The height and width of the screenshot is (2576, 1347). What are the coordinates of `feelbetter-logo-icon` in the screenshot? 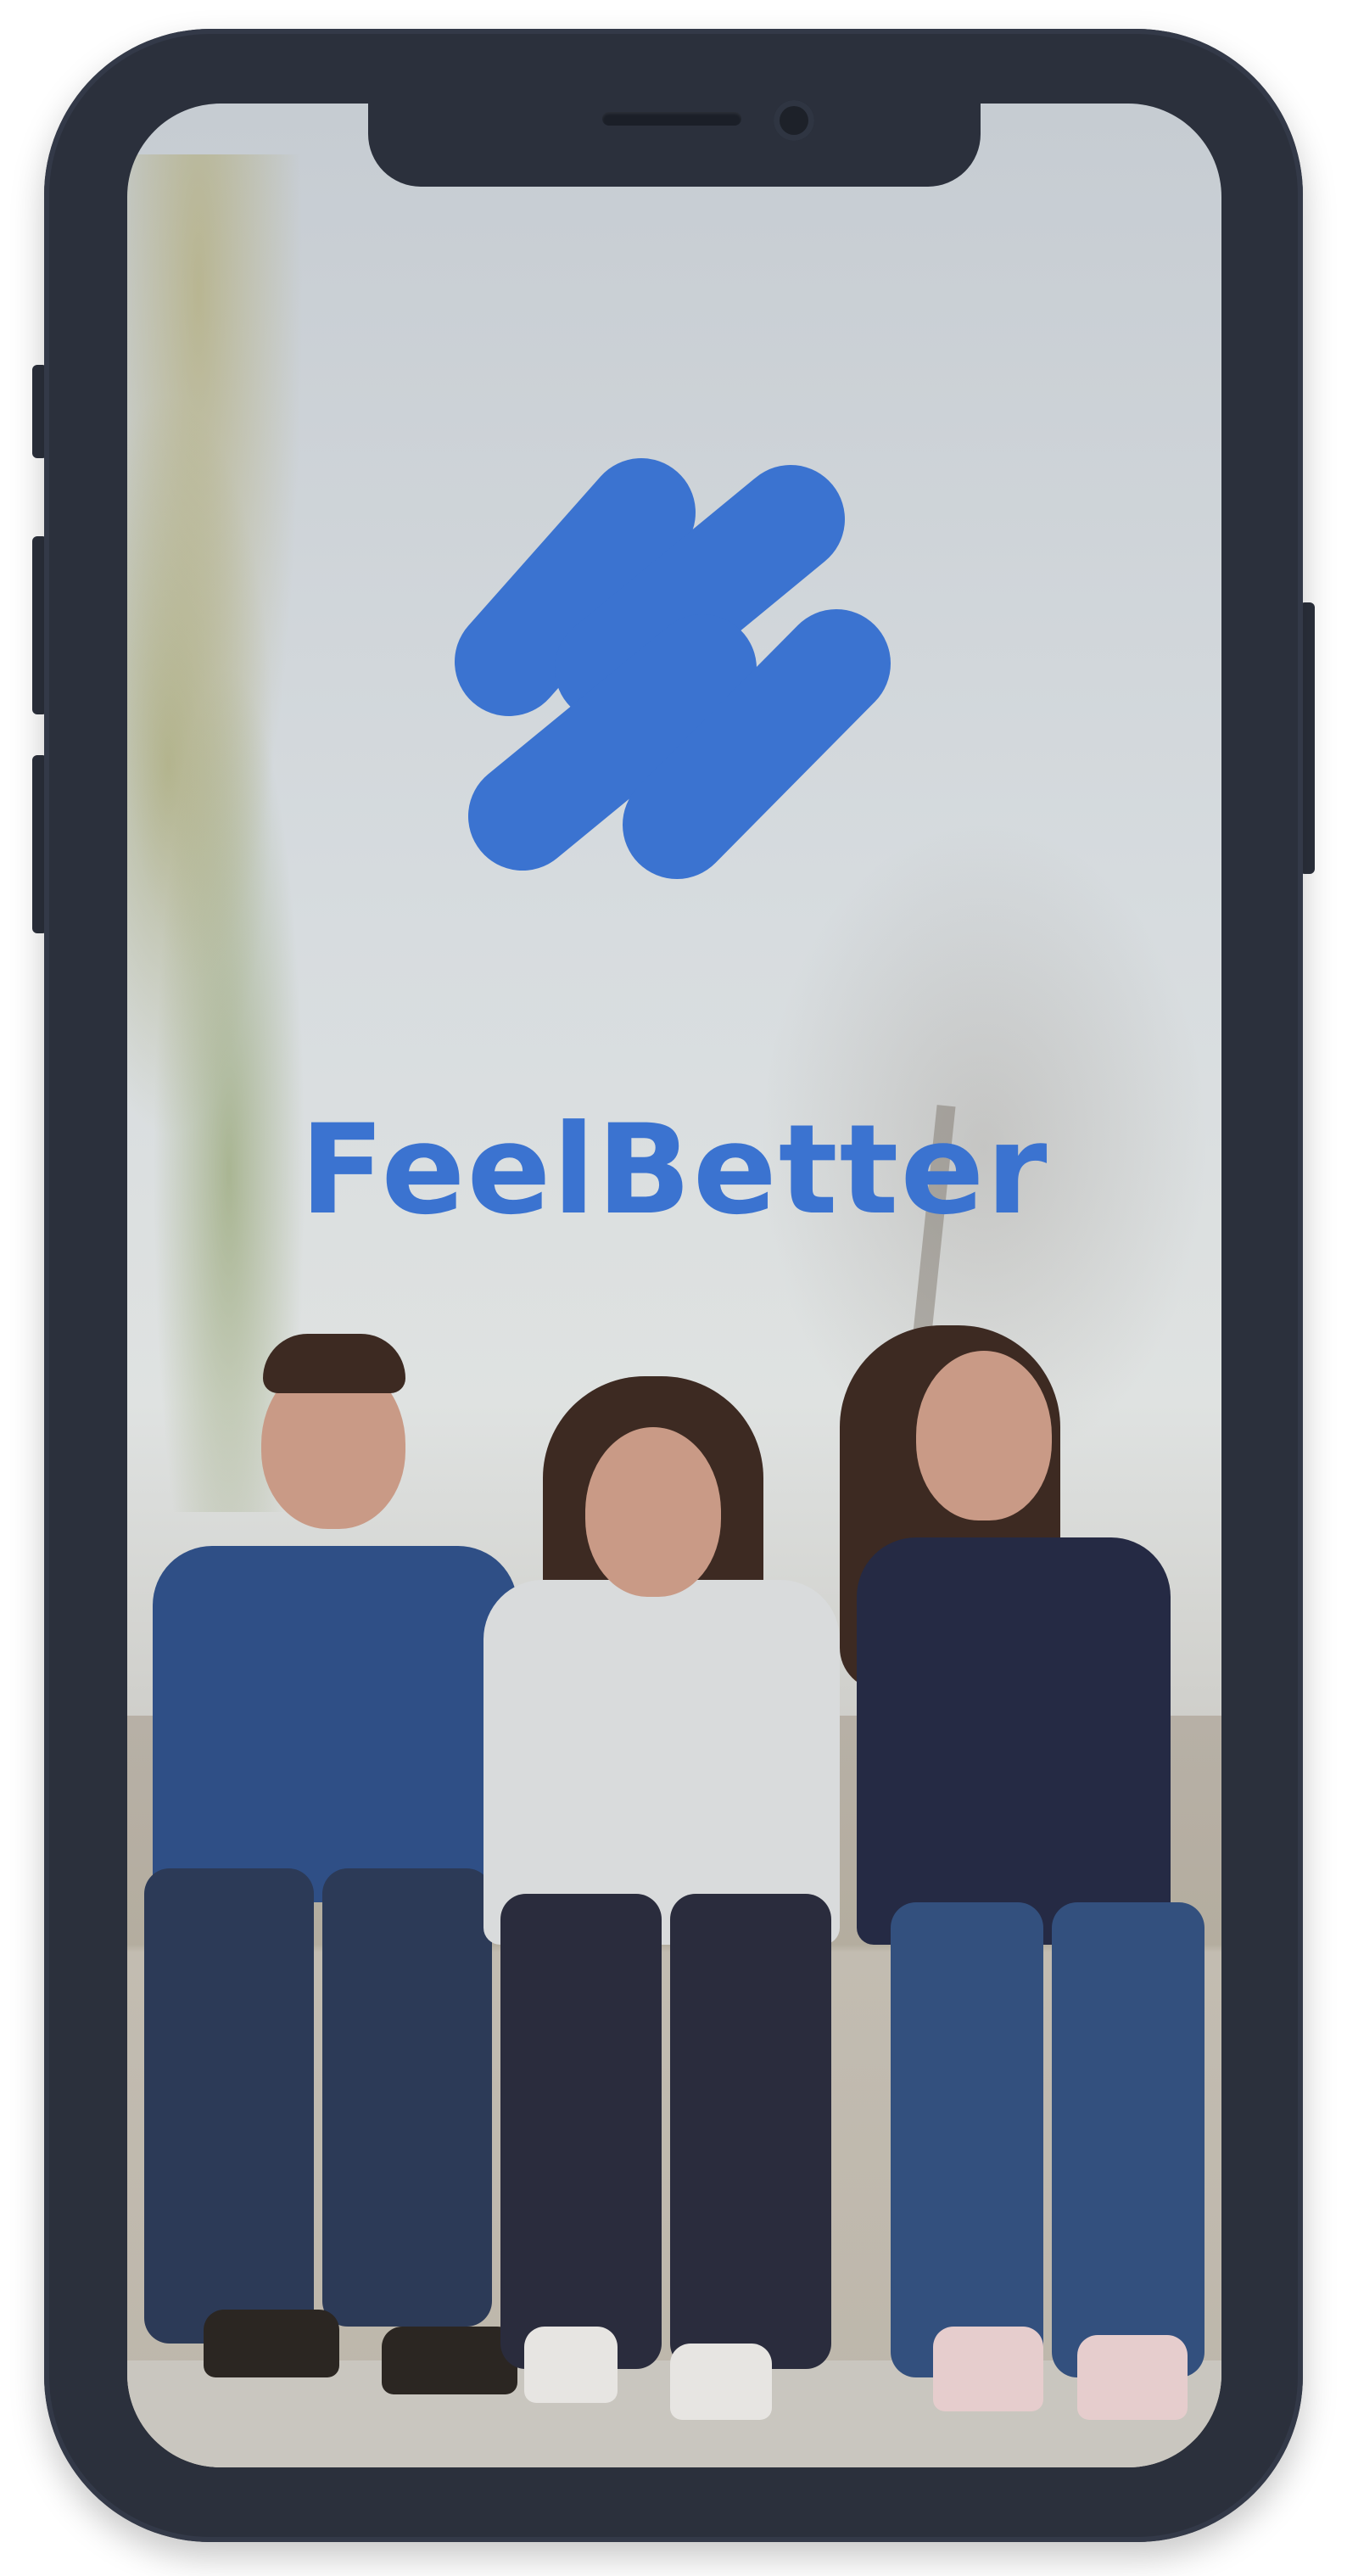 It's located at (673, 668).